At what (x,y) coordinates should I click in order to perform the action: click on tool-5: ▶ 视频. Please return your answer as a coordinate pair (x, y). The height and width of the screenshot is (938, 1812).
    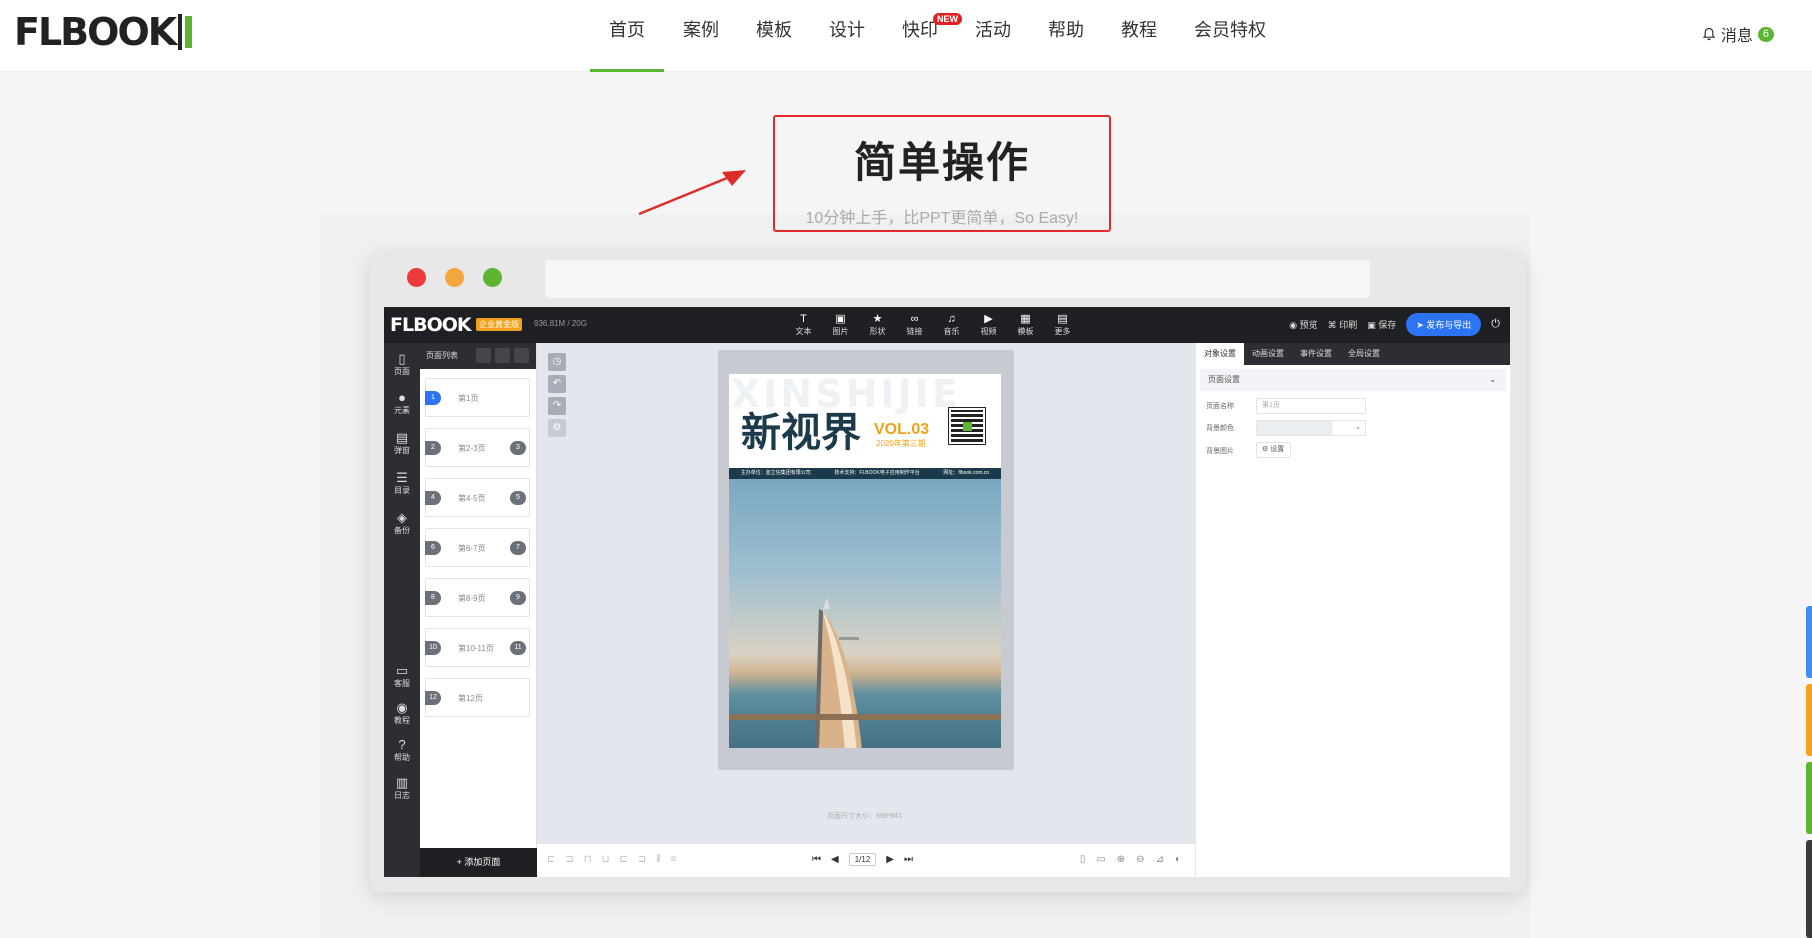
    Looking at the image, I should click on (988, 325).